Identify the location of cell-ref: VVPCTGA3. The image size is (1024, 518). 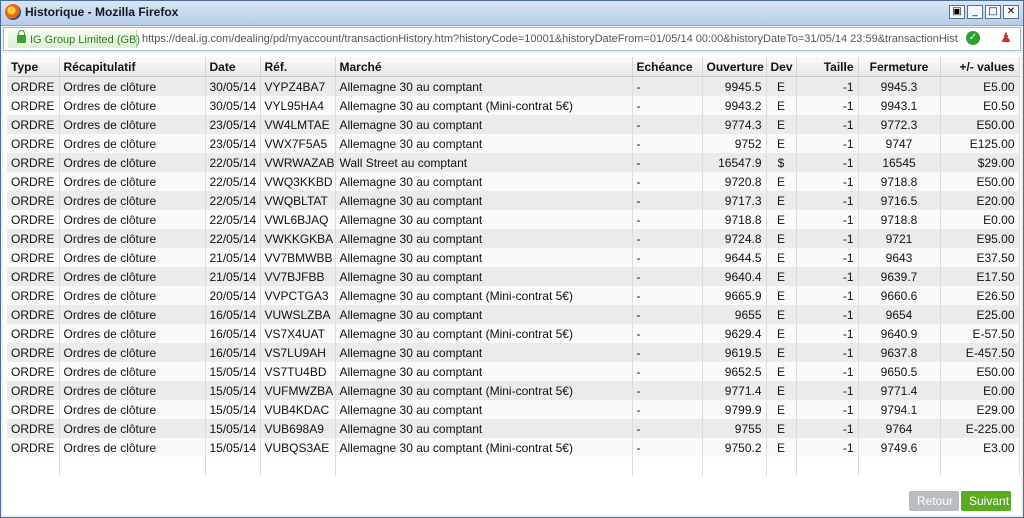
(298, 295).